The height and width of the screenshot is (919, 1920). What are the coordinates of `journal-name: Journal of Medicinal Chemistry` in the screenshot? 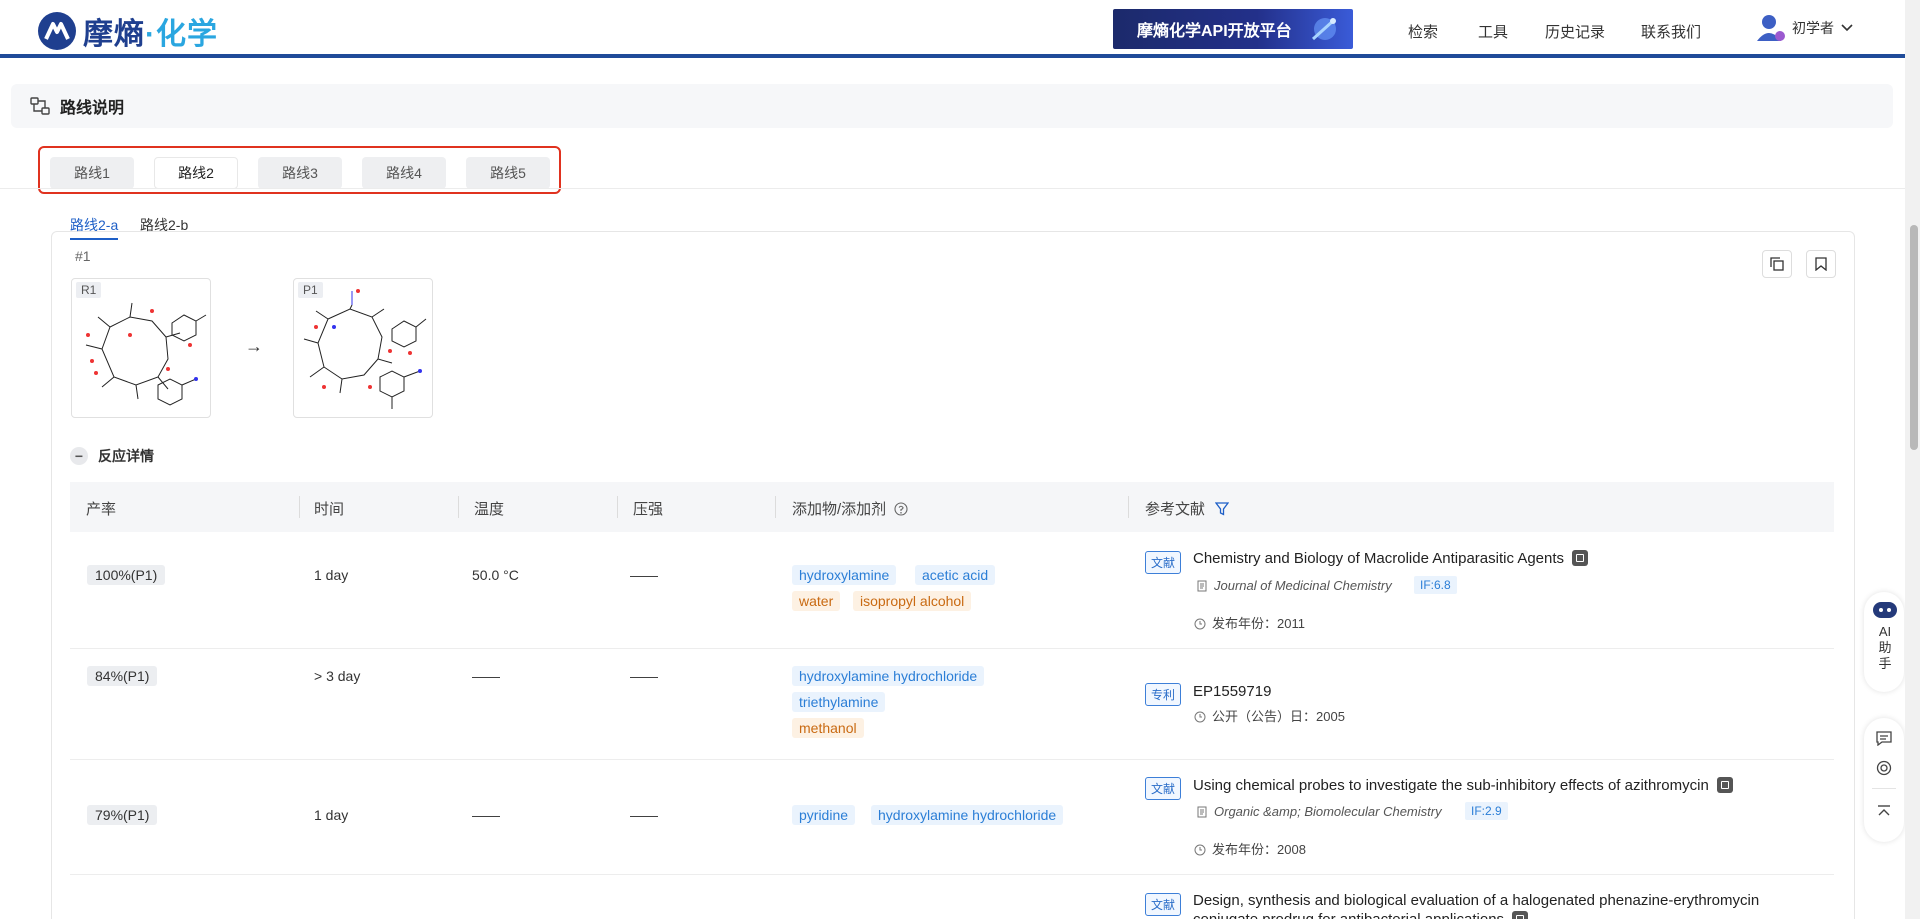 It's located at (1294, 585).